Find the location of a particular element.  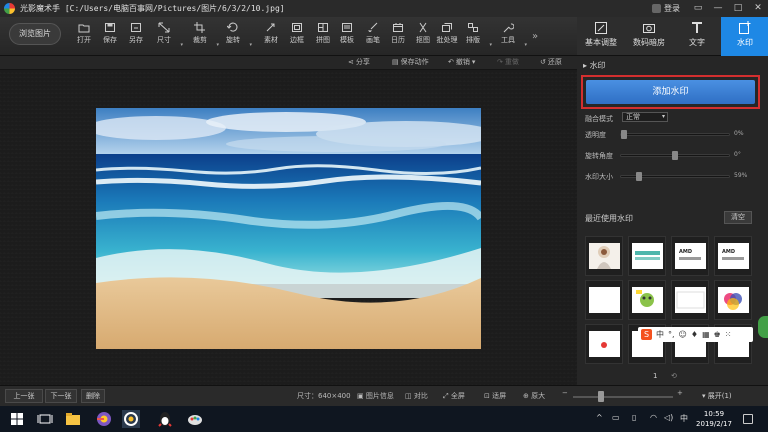

network-icon: ▭ is located at coordinates (616, 417).